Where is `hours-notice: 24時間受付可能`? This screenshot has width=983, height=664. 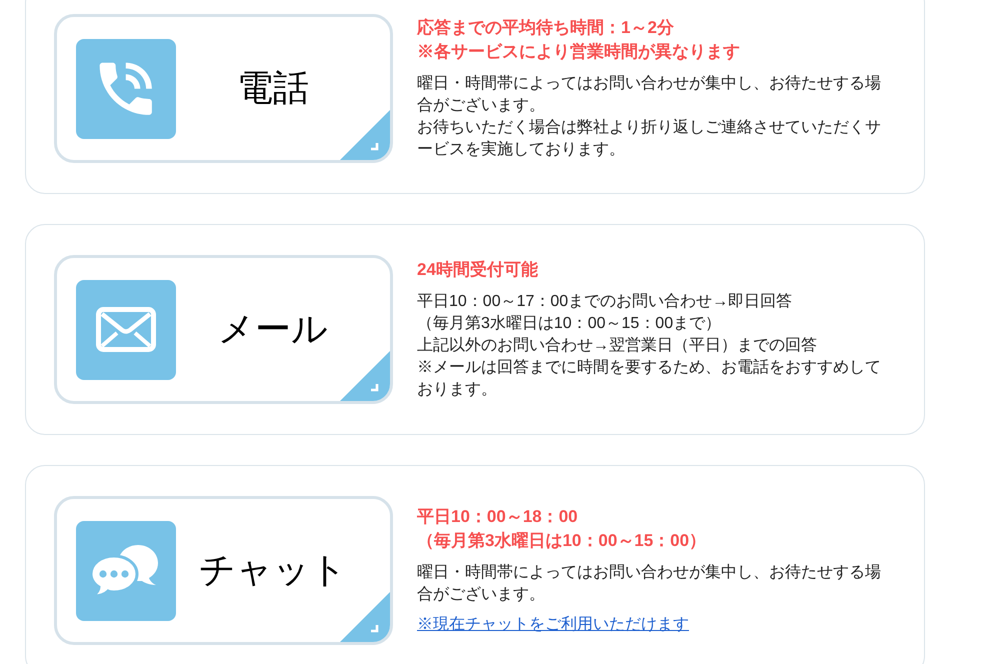
hours-notice: 24時間受付可能 is located at coordinates (478, 270).